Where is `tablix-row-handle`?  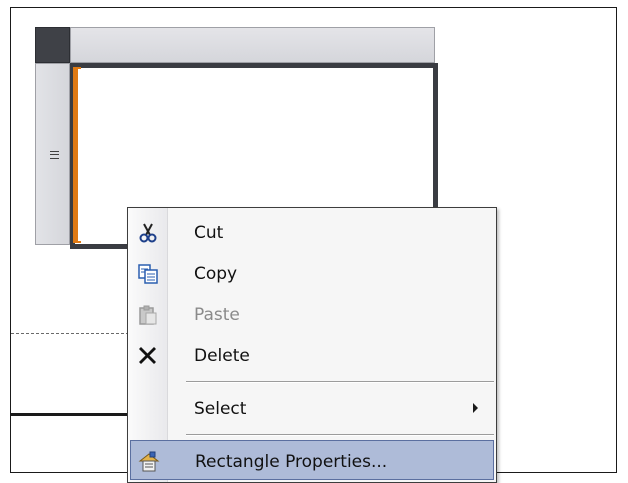 tablix-row-handle is located at coordinates (52, 154).